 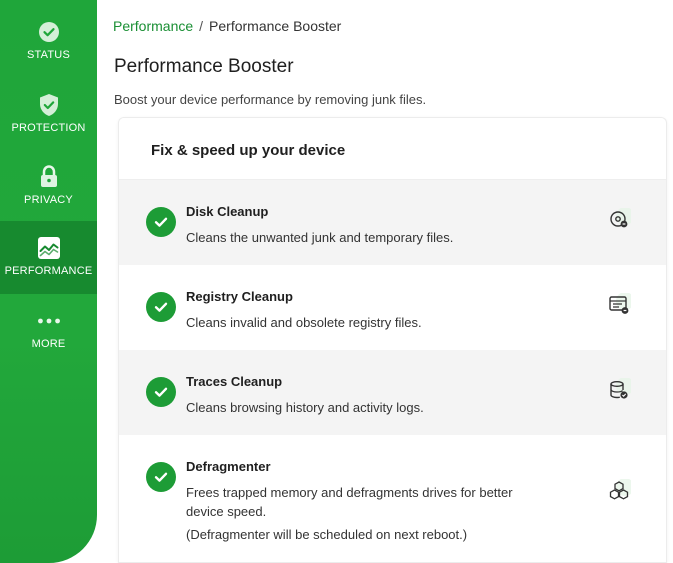 What do you see at coordinates (248, 150) in the screenshot?
I see `card-title: Fix & speed up your device` at bounding box center [248, 150].